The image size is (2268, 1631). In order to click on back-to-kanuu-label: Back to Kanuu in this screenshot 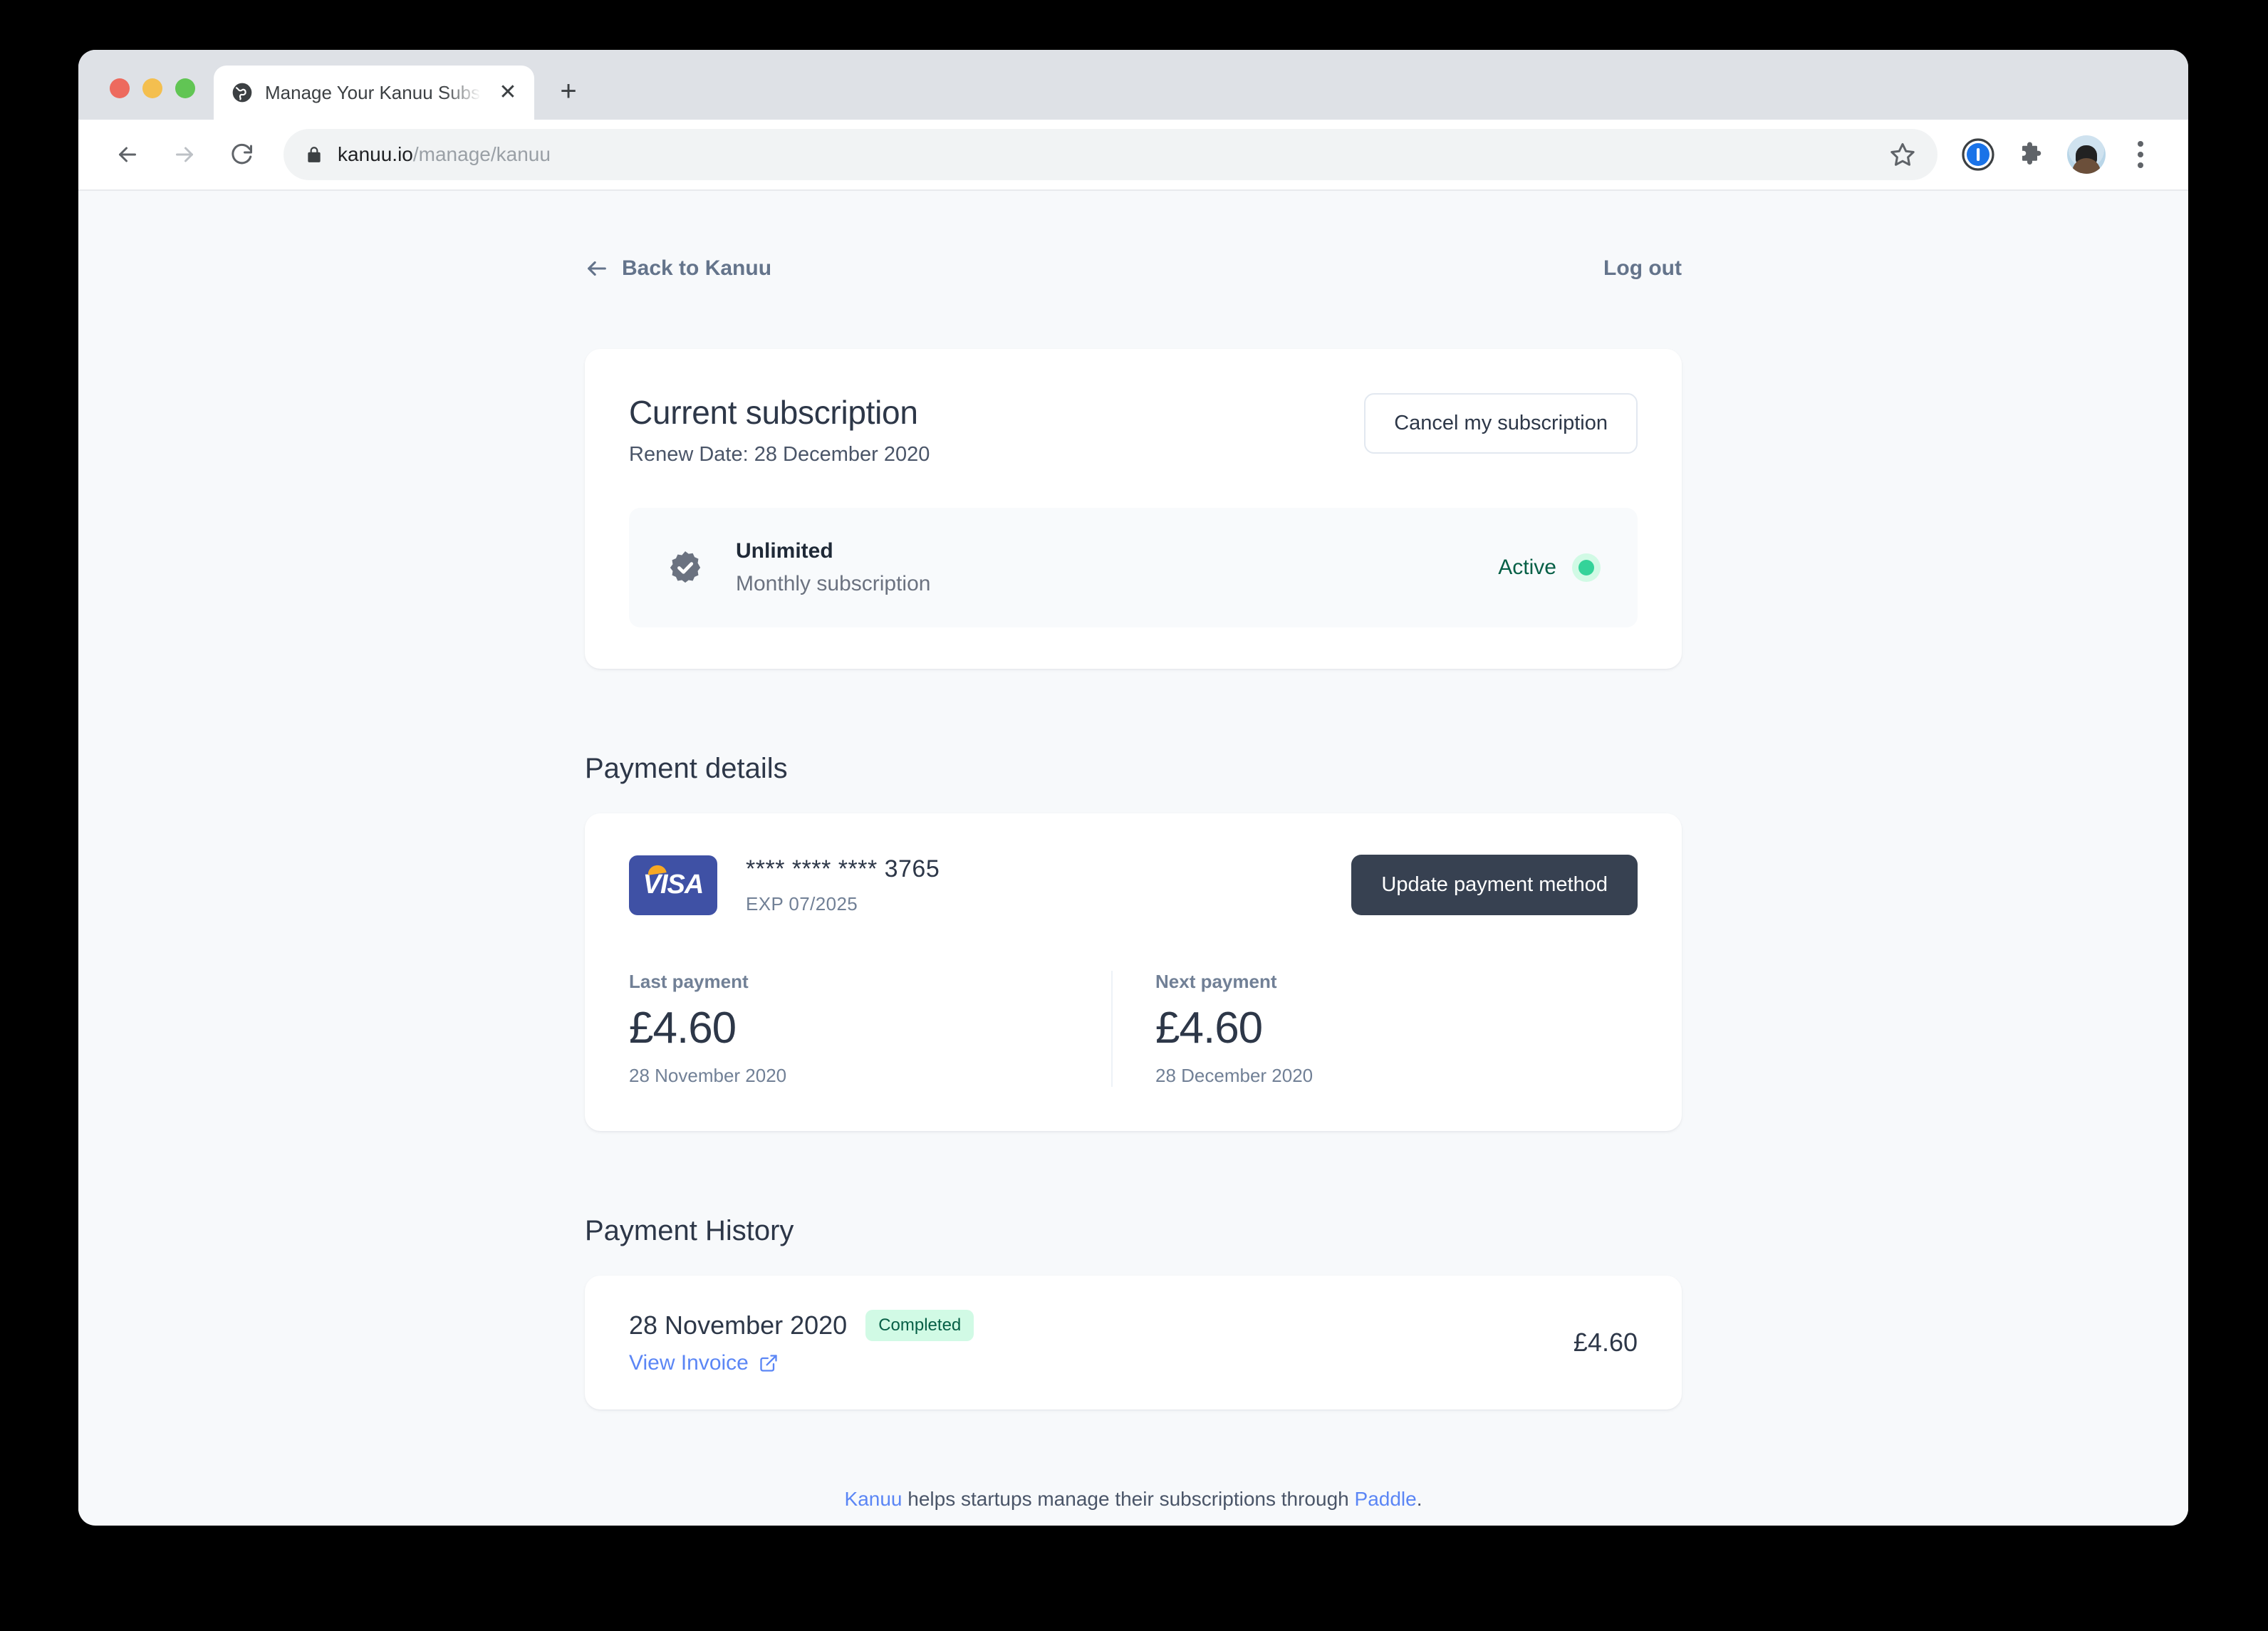, I will do `click(697, 268)`.